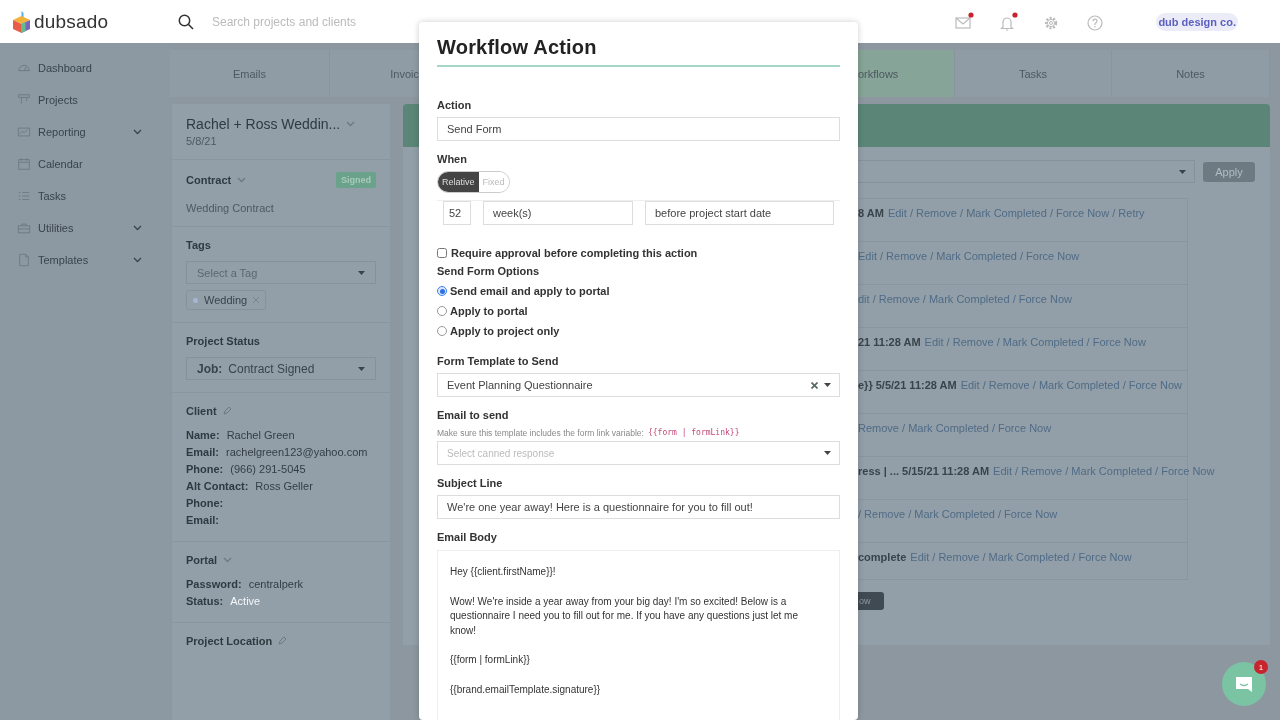  Describe the element at coordinates (297, 452) in the screenshot. I see `field-value: rachelgreen123@yahoo.com` at that location.